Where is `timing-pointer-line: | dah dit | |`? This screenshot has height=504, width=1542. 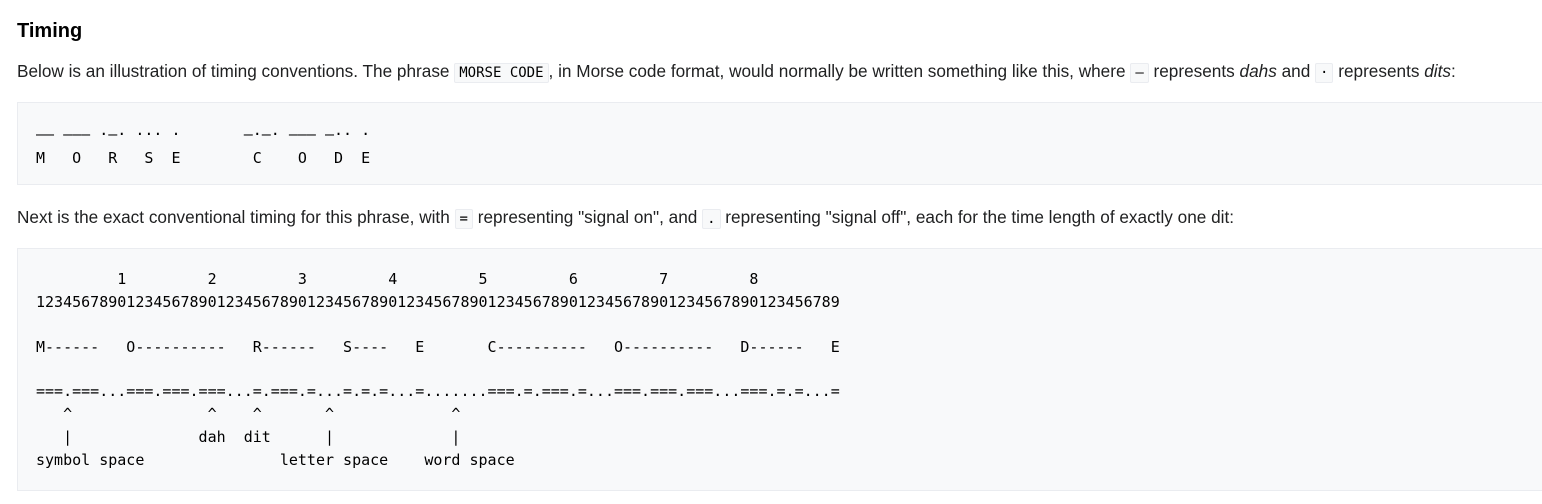
timing-pointer-line: | dah dit | | is located at coordinates (248, 436).